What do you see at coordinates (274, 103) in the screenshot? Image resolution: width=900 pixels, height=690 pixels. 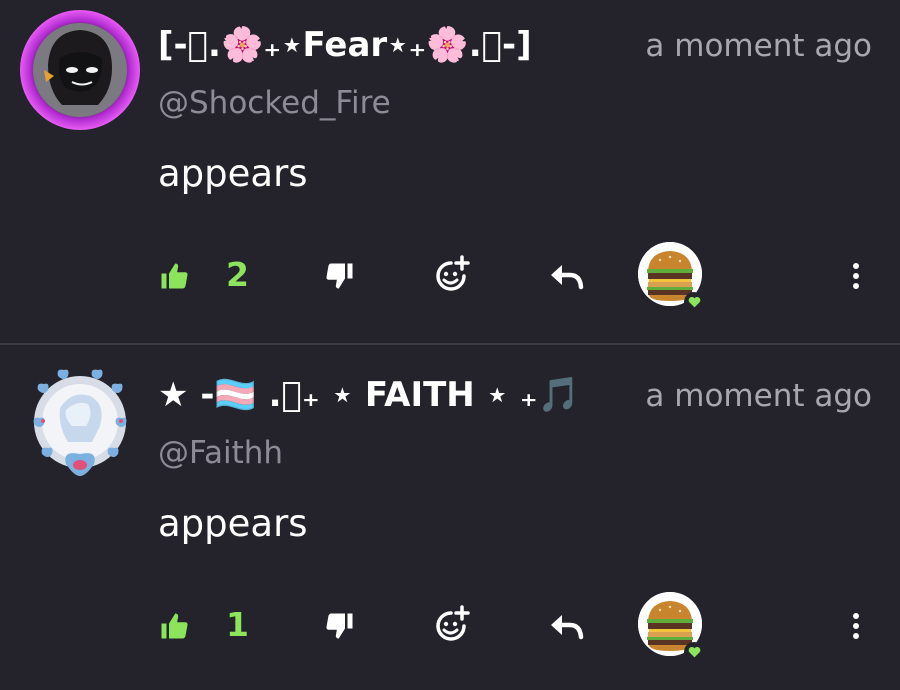 I see `username-handle: @Shocked_Fire` at bounding box center [274, 103].